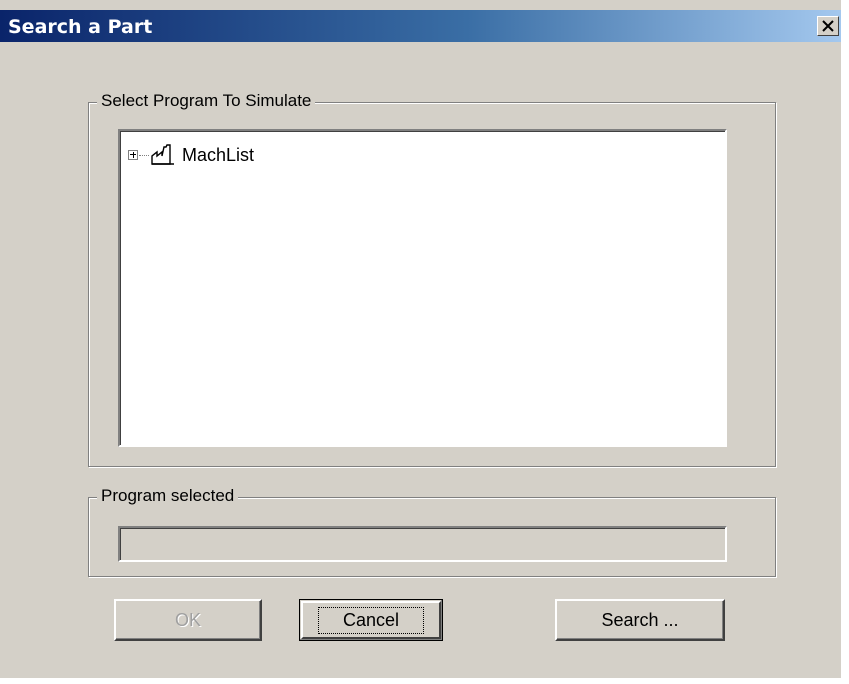 The image size is (849, 684). I want to click on cancel-button-label: Cancel, so click(371, 620).